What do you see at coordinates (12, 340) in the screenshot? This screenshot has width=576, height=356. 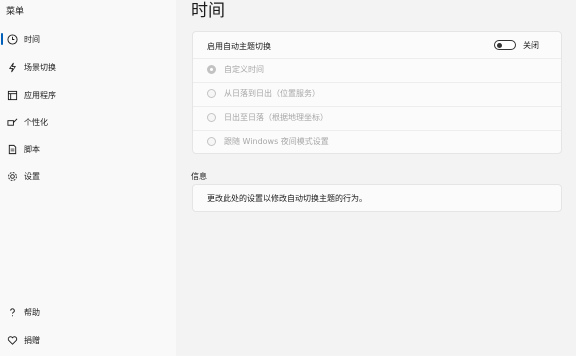 I see `heart-icon` at bounding box center [12, 340].